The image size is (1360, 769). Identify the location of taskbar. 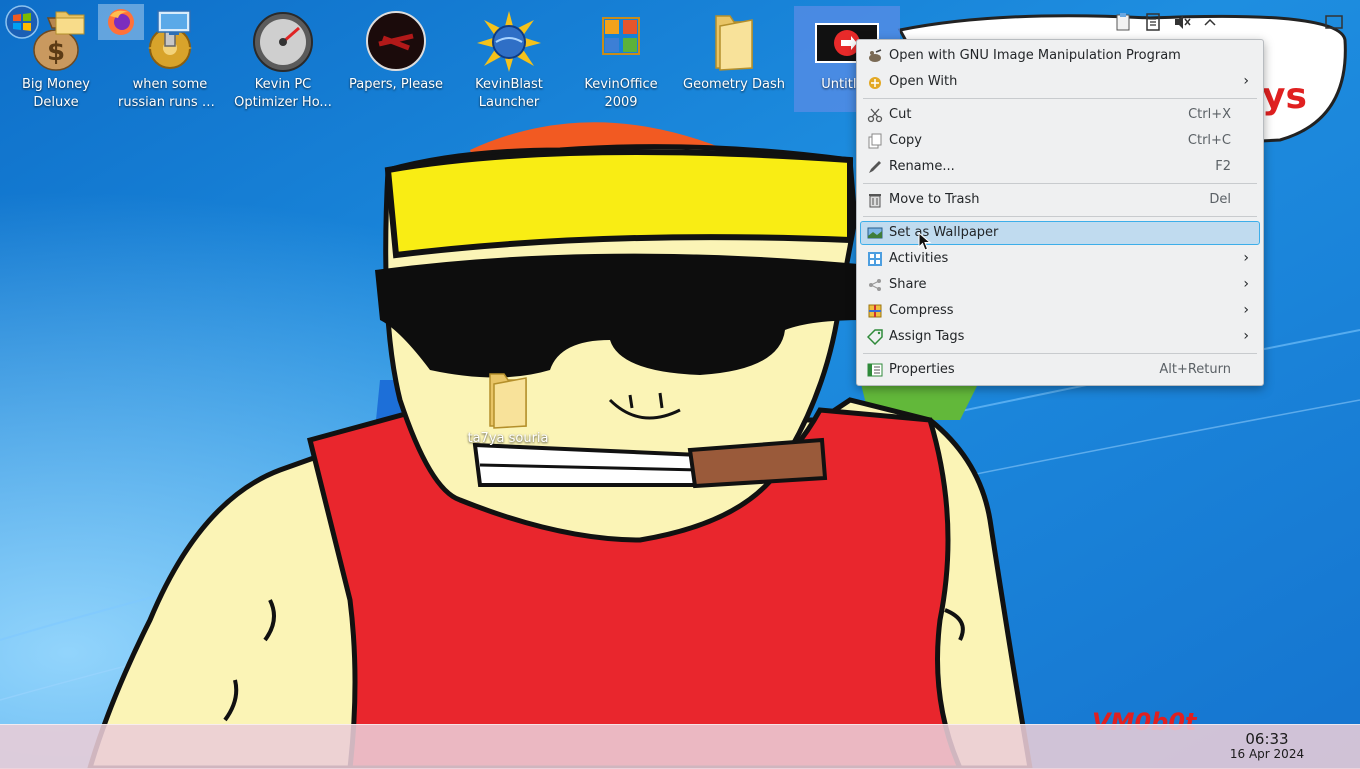
(680, 746).